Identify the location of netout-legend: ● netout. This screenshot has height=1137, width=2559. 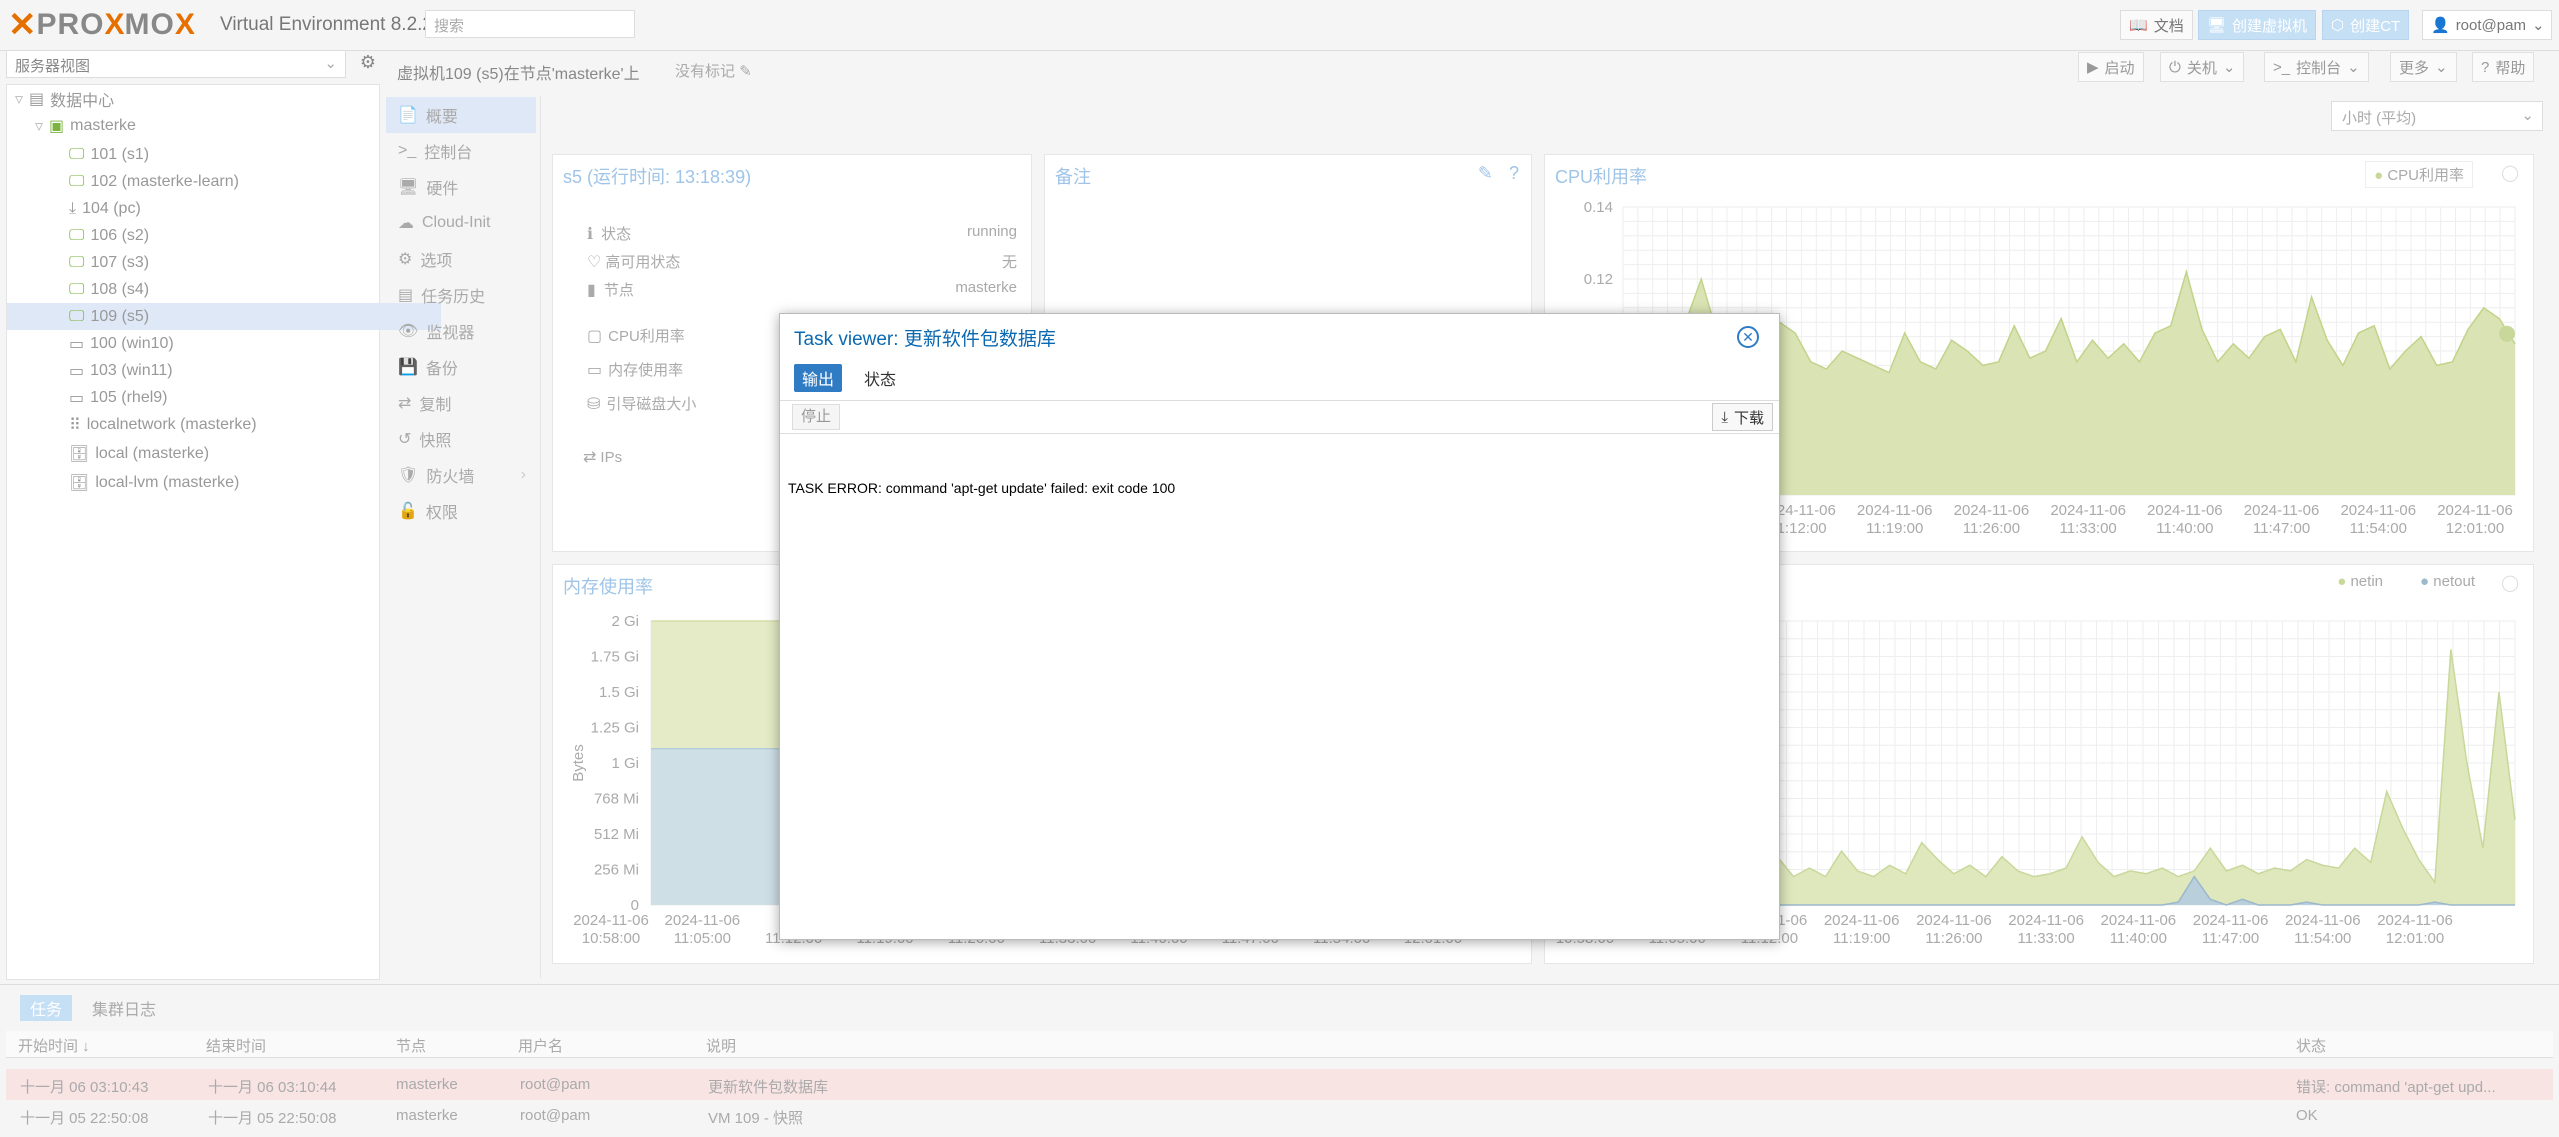
(2447, 581).